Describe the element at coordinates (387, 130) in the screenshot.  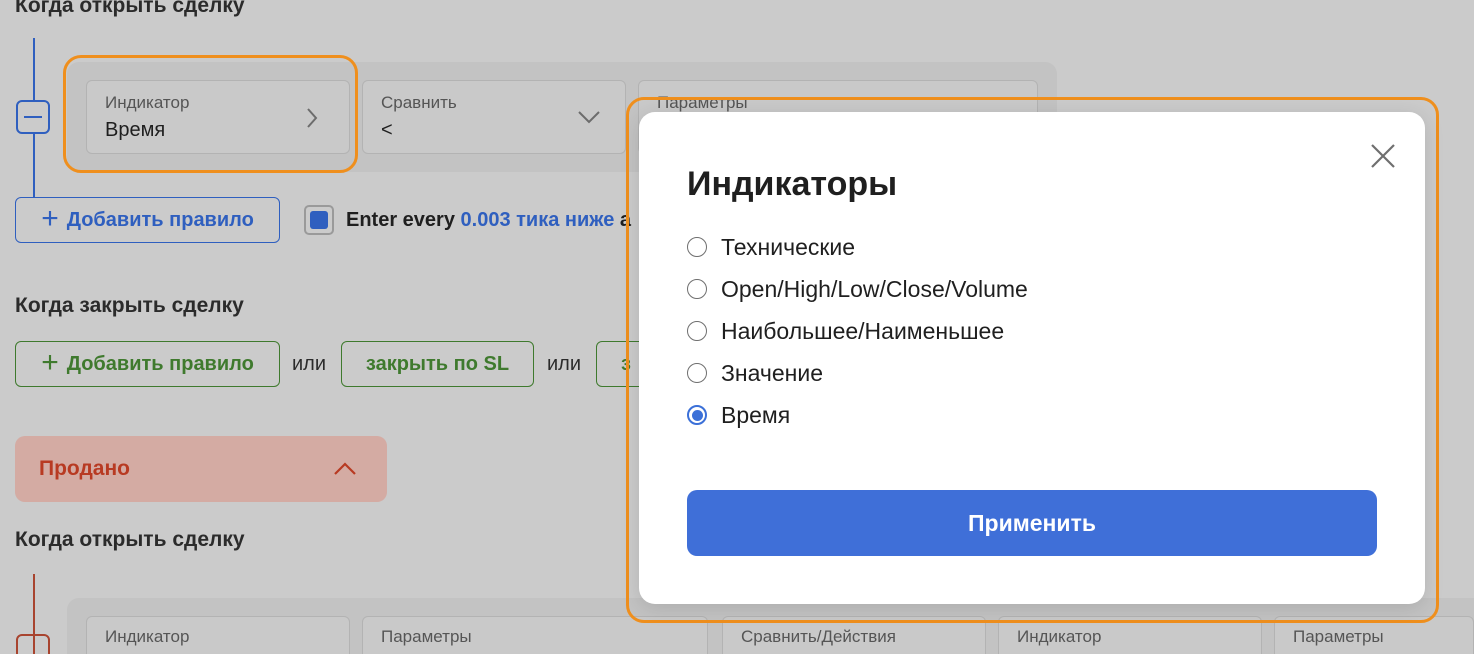
I see `compare-field-value: <` at that location.